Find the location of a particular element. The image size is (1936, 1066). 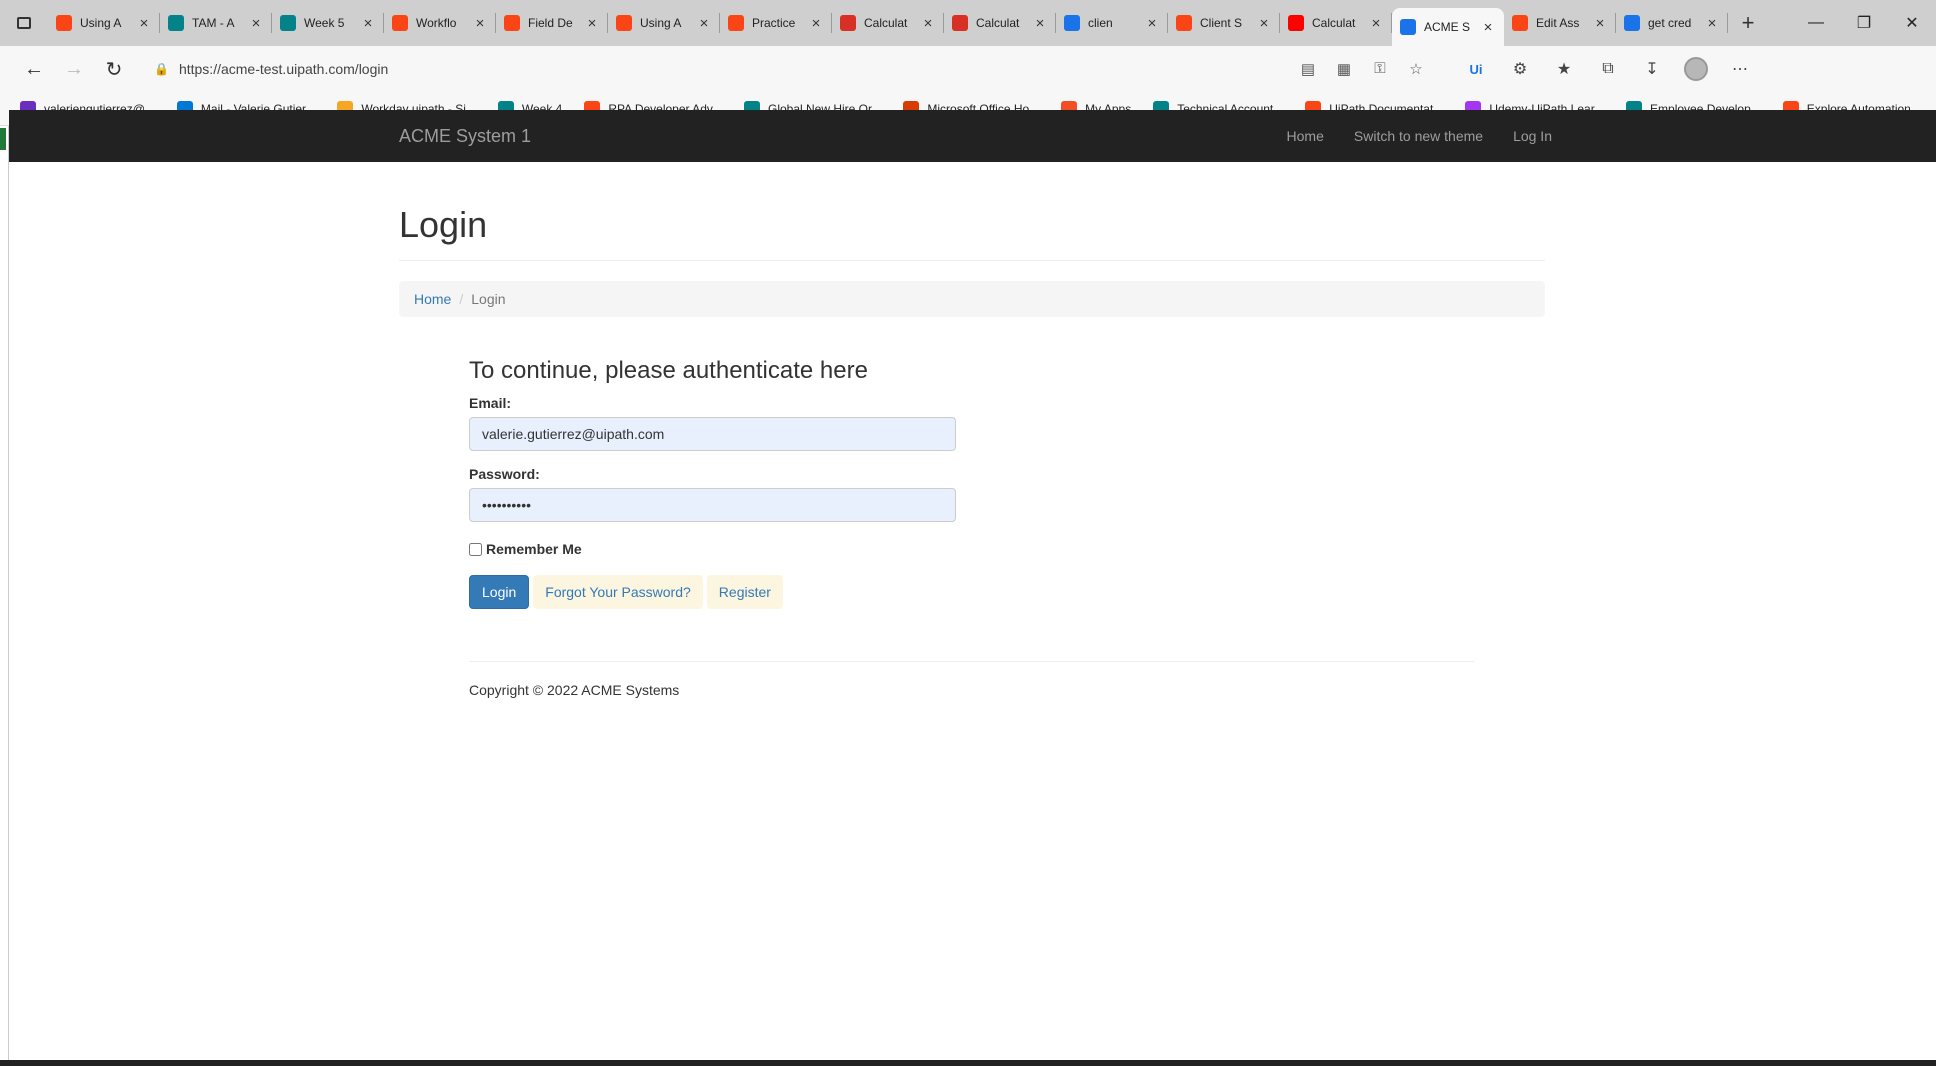

app-available-icon: ▦ is located at coordinates (1344, 69).